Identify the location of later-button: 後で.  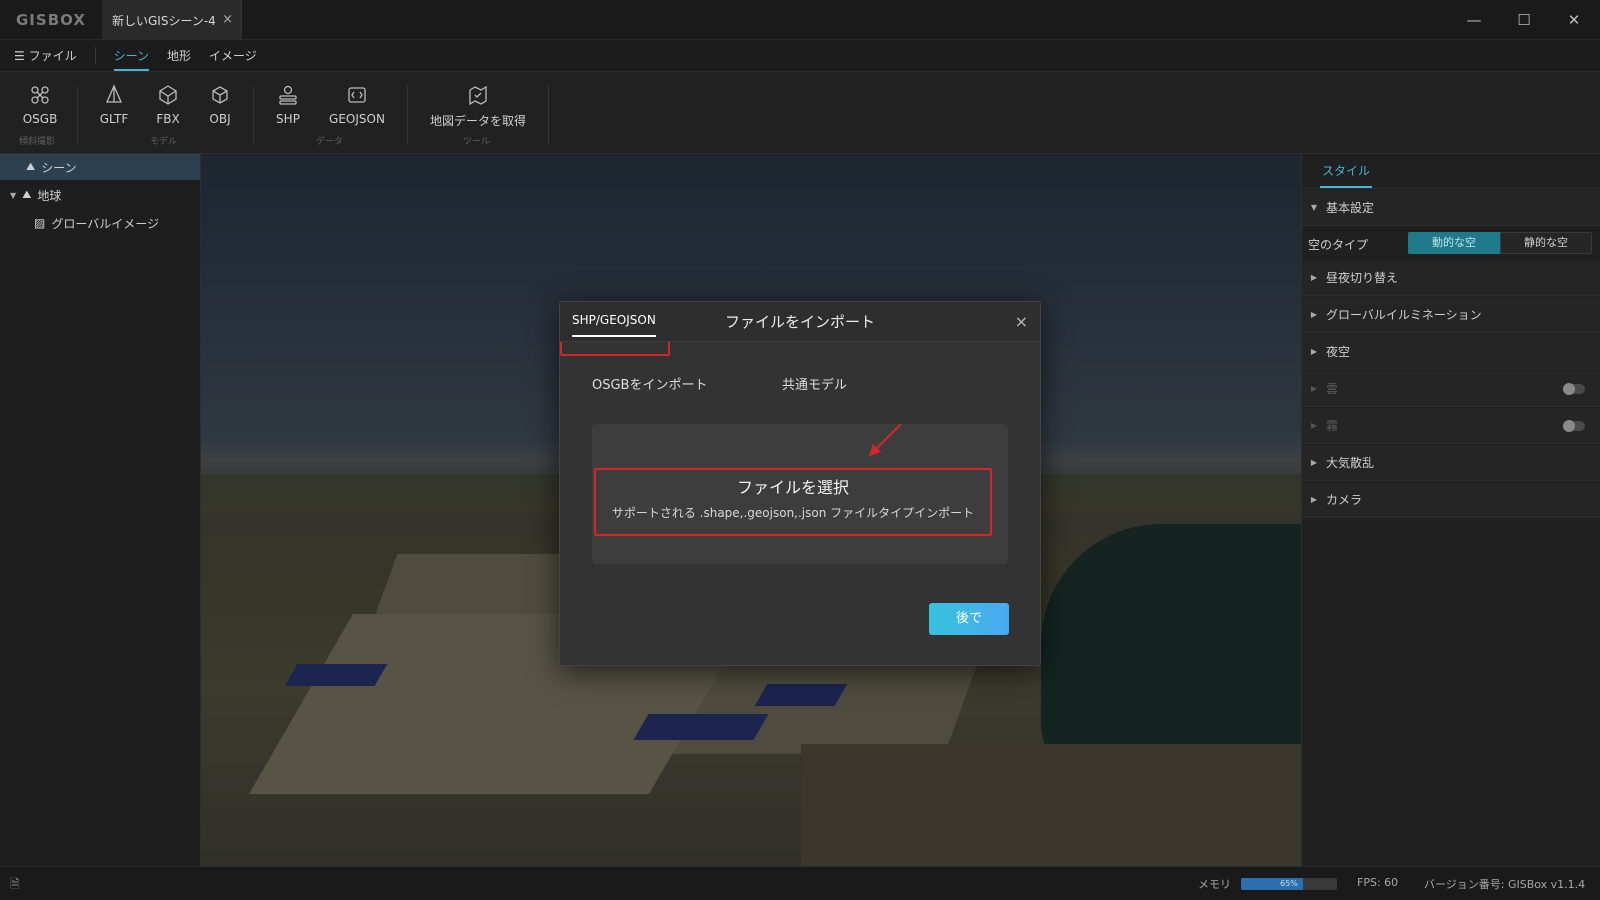
(969, 619).